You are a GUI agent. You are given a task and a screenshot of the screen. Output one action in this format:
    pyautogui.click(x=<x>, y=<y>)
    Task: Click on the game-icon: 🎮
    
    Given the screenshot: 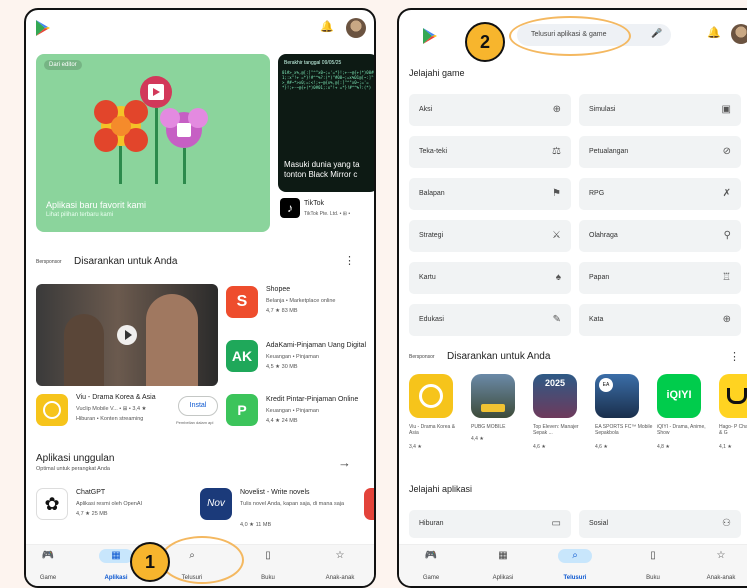 What is the action you would take?
    pyautogui.click(x=431, y=555)
    